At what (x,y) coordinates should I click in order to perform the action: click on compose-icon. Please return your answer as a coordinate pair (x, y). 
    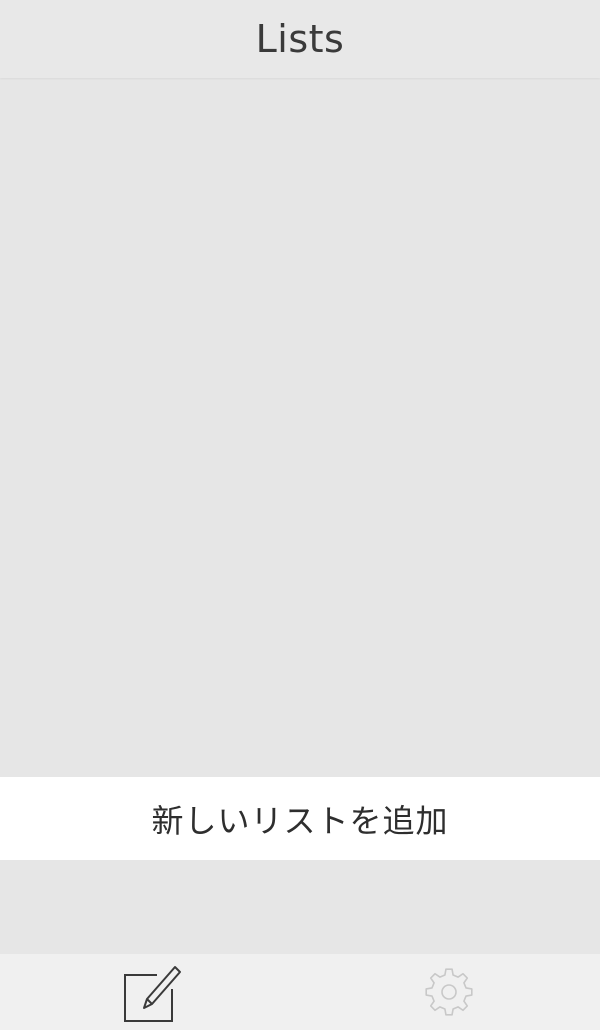
    Looking at the image, I should click on (152, 994).